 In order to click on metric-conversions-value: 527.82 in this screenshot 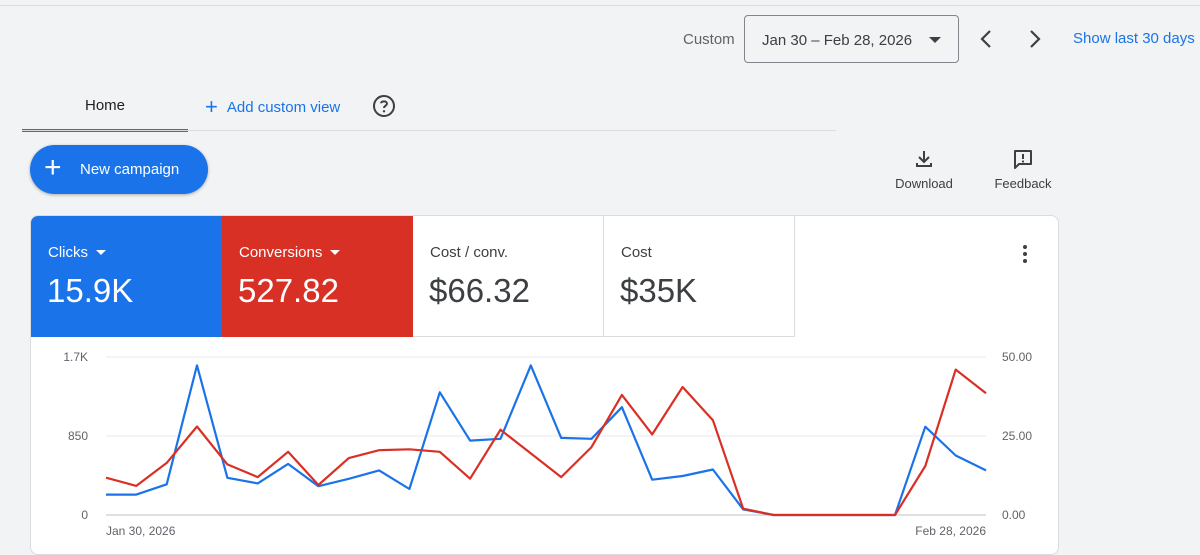, I will do `click(288, 290)`.